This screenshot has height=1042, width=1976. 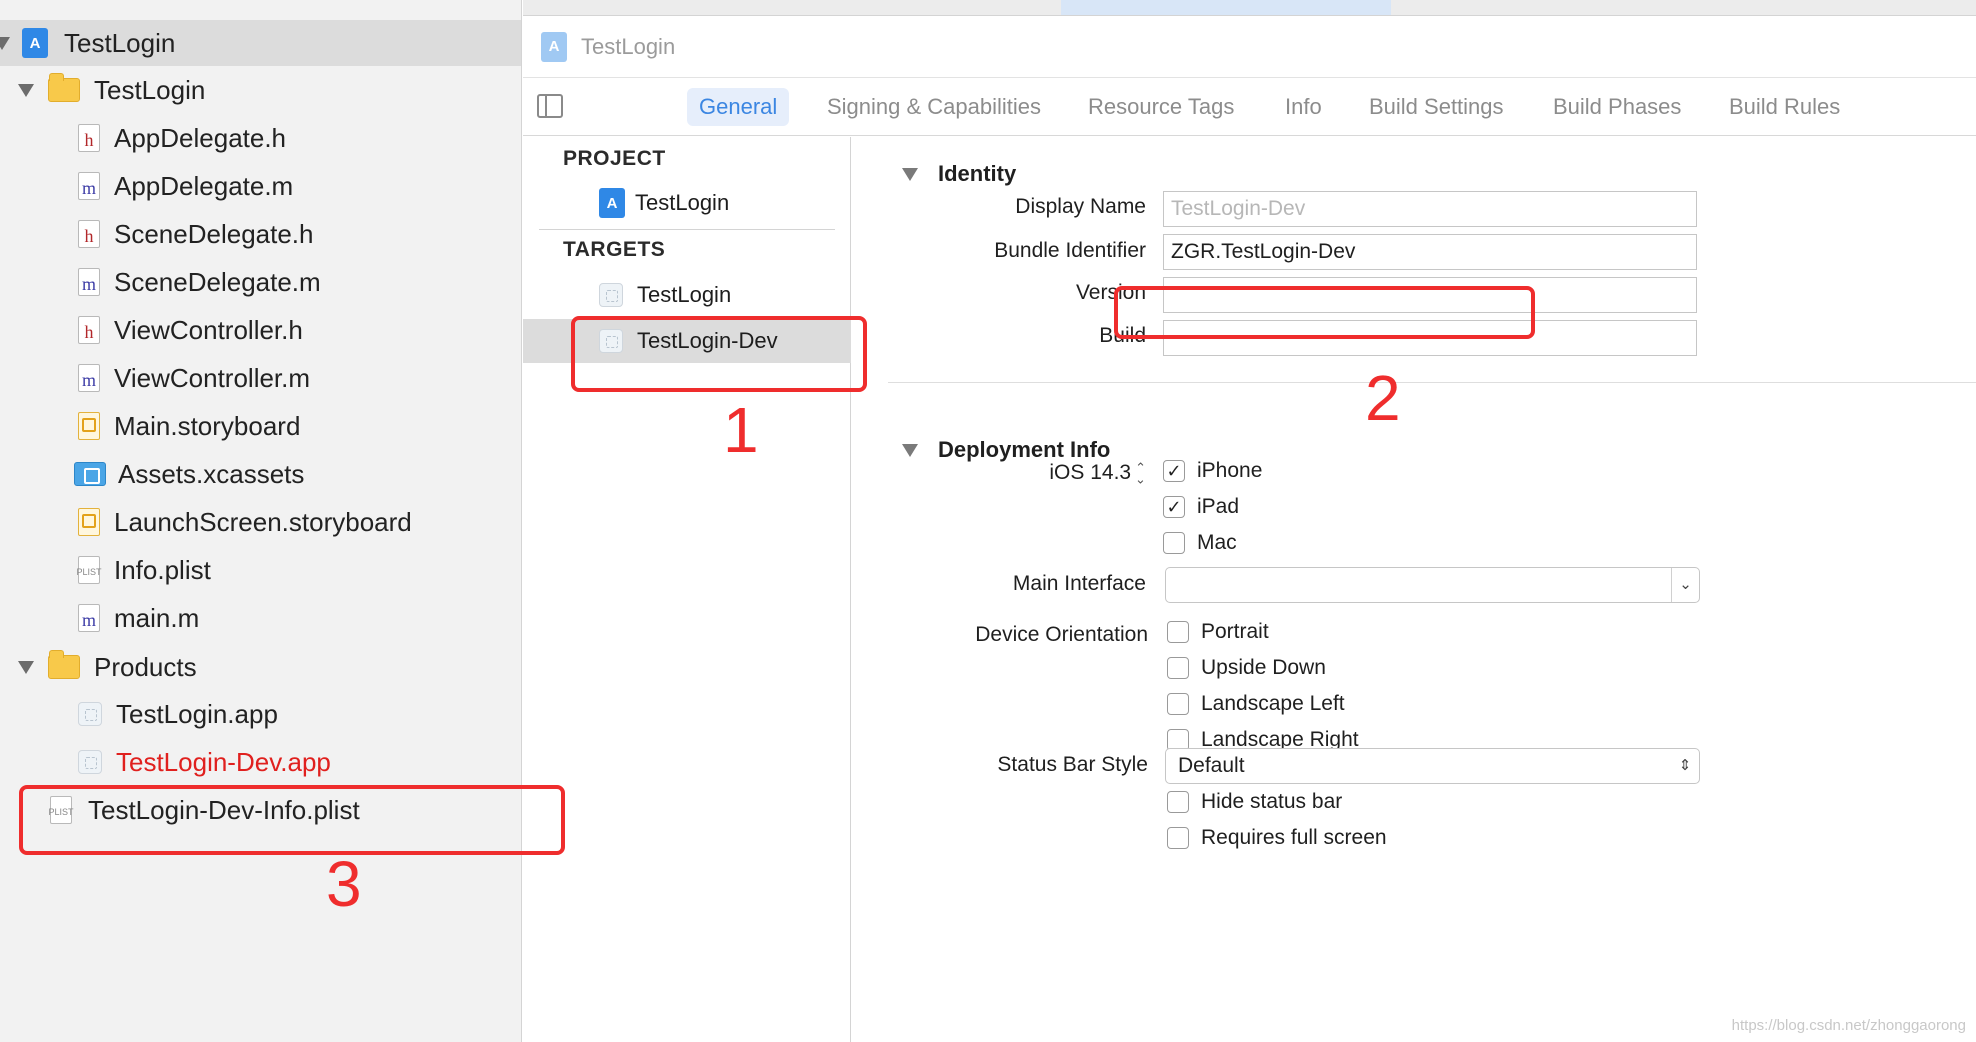 I want to click on navigator-item-file: Main.storyboard, so click(x=260, y=426).